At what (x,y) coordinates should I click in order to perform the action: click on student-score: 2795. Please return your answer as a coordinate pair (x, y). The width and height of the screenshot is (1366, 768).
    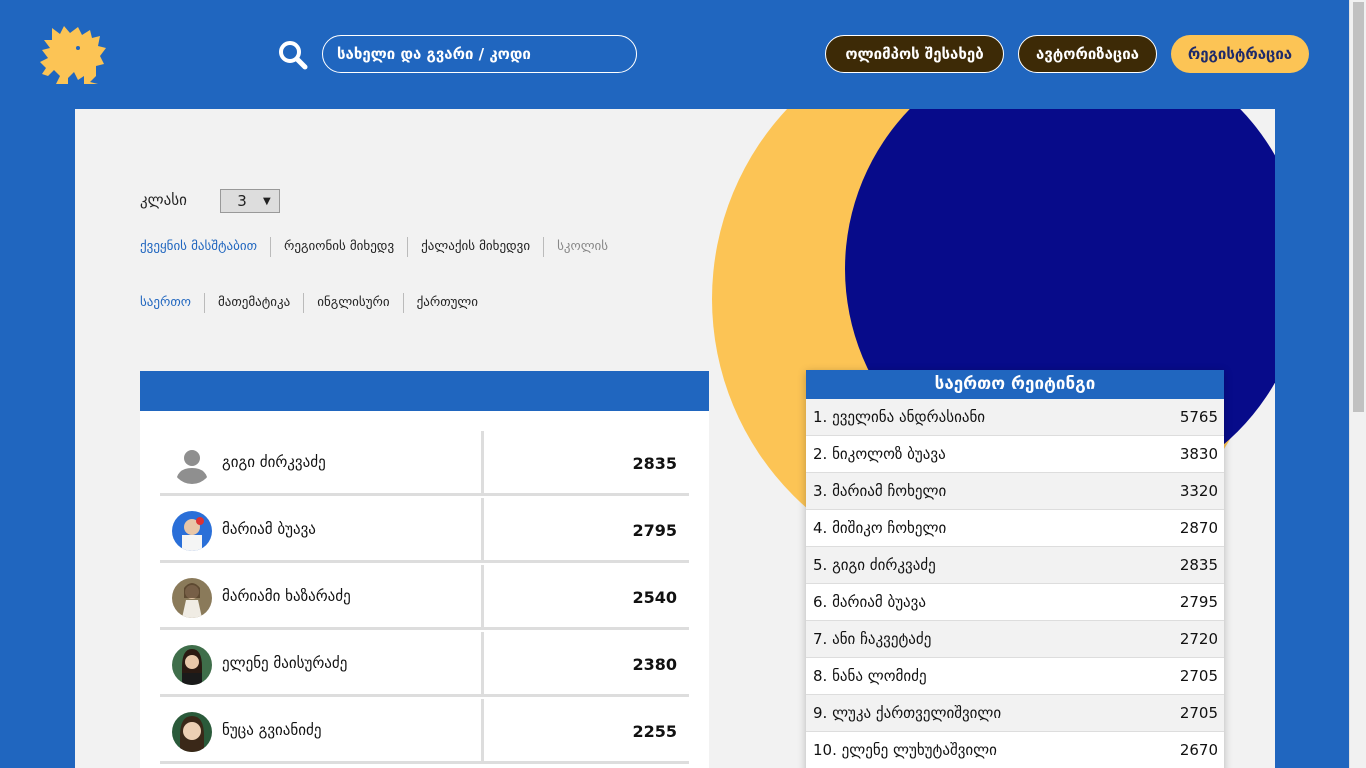
    Looking at the image, I should click on (654, 530).